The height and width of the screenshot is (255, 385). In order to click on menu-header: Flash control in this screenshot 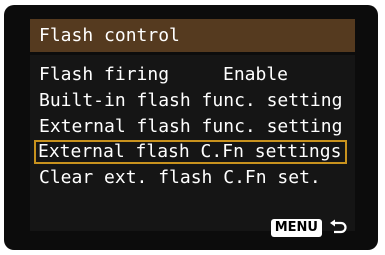, I will do `click(192, 35)`.